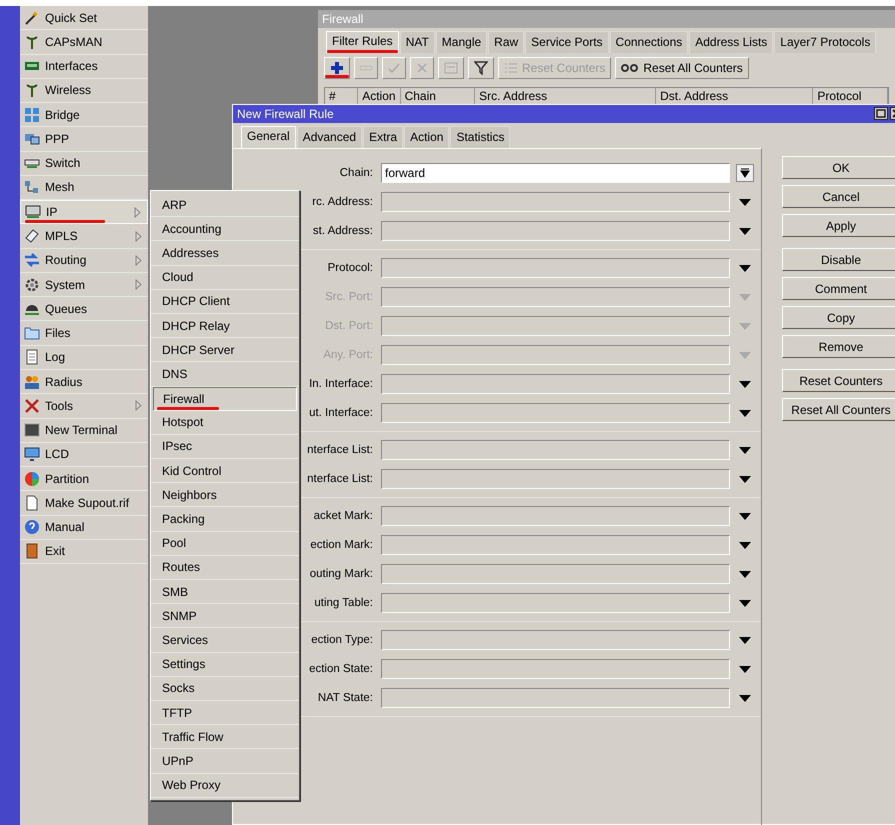  I want to click on submenu-item: Neighbors, so click(225, 495).